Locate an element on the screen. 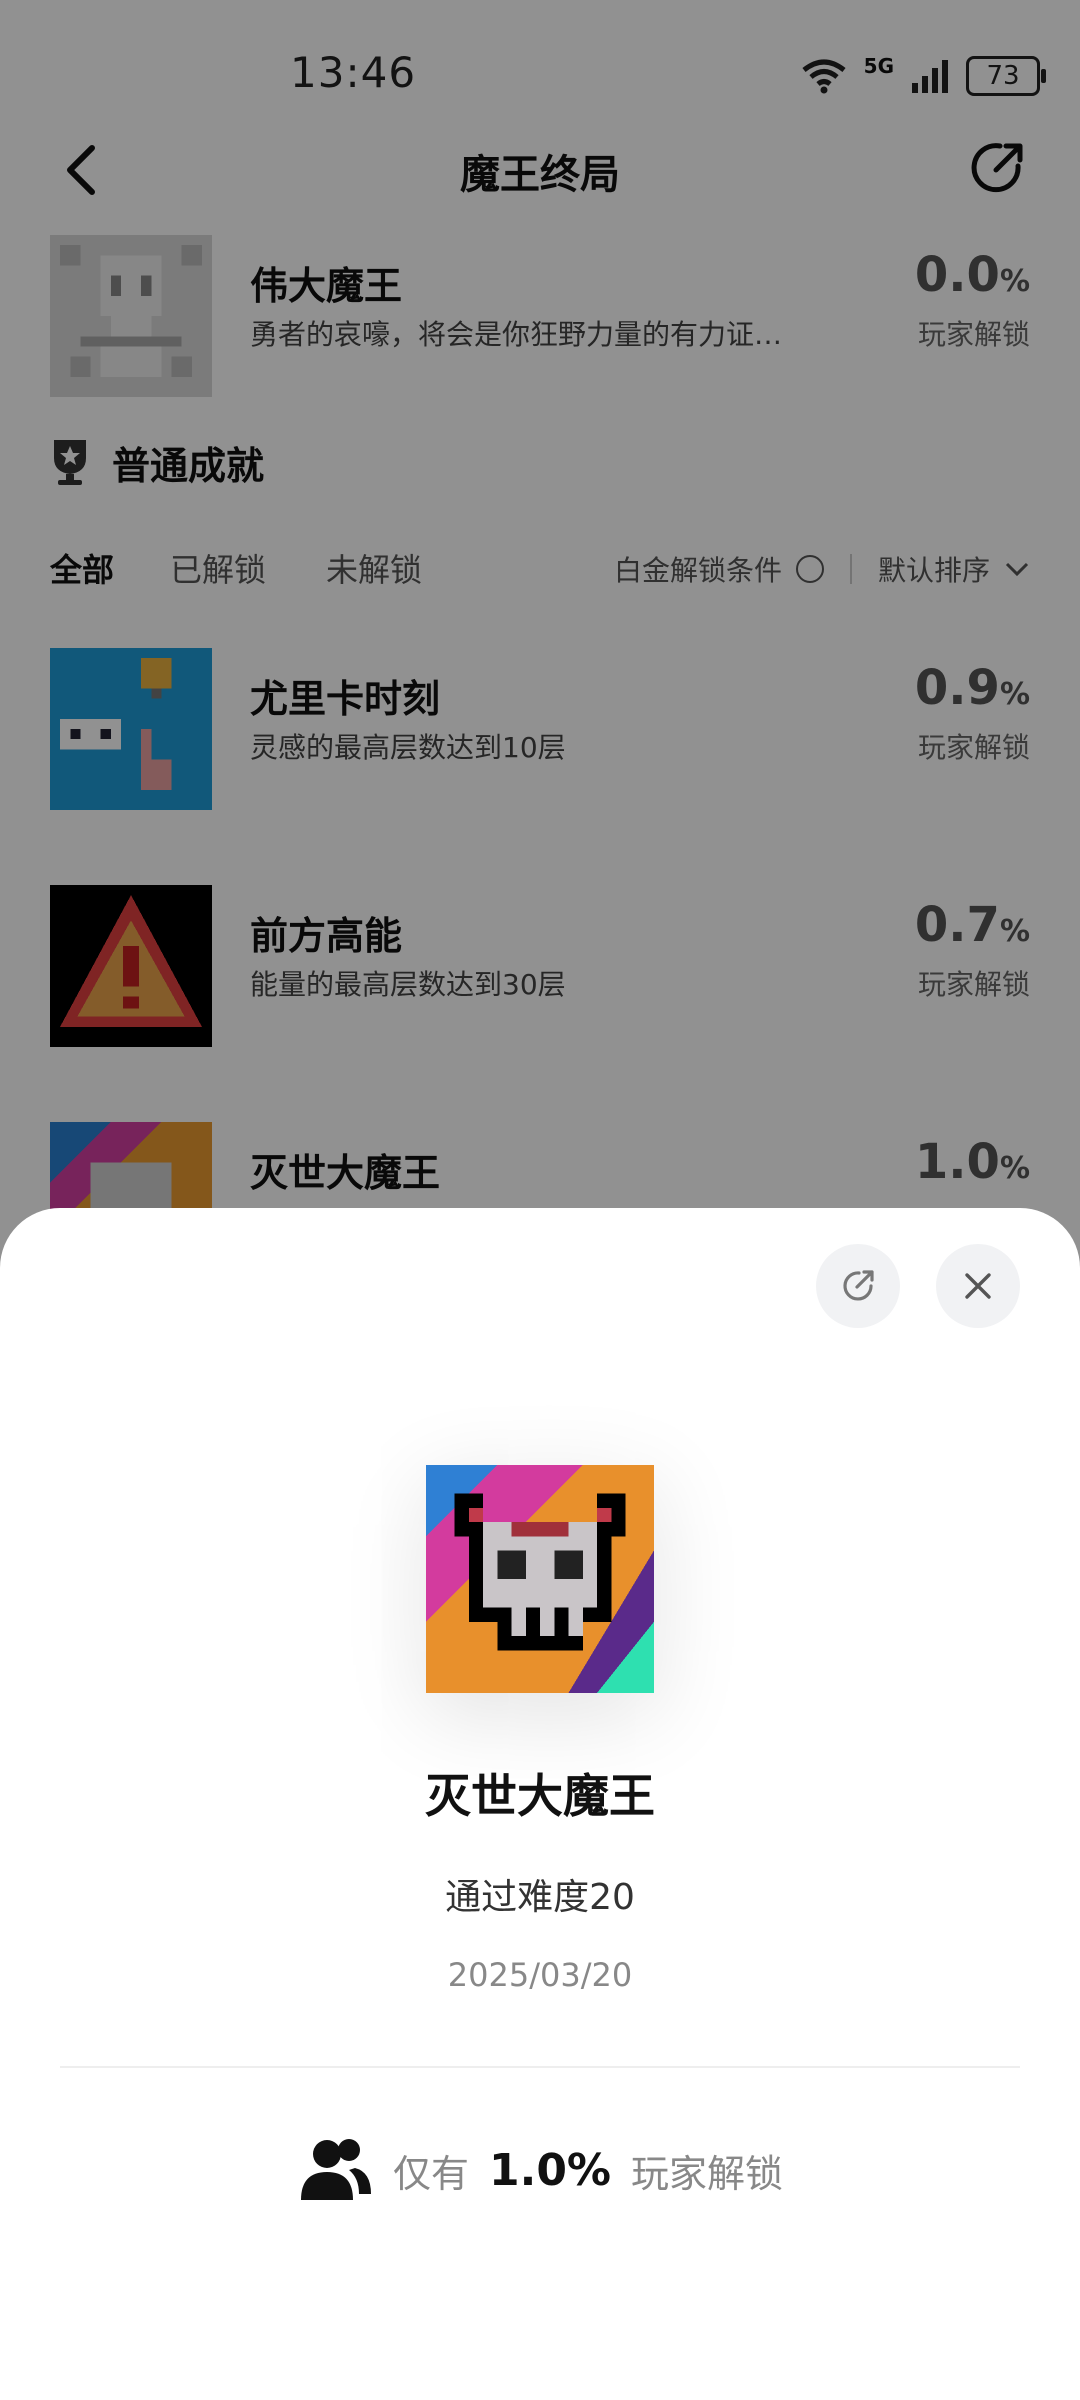 The width and height of the screenshot is (1080, 2400). demon-skull-pixel-icon is located at coordinates (540, 1579).